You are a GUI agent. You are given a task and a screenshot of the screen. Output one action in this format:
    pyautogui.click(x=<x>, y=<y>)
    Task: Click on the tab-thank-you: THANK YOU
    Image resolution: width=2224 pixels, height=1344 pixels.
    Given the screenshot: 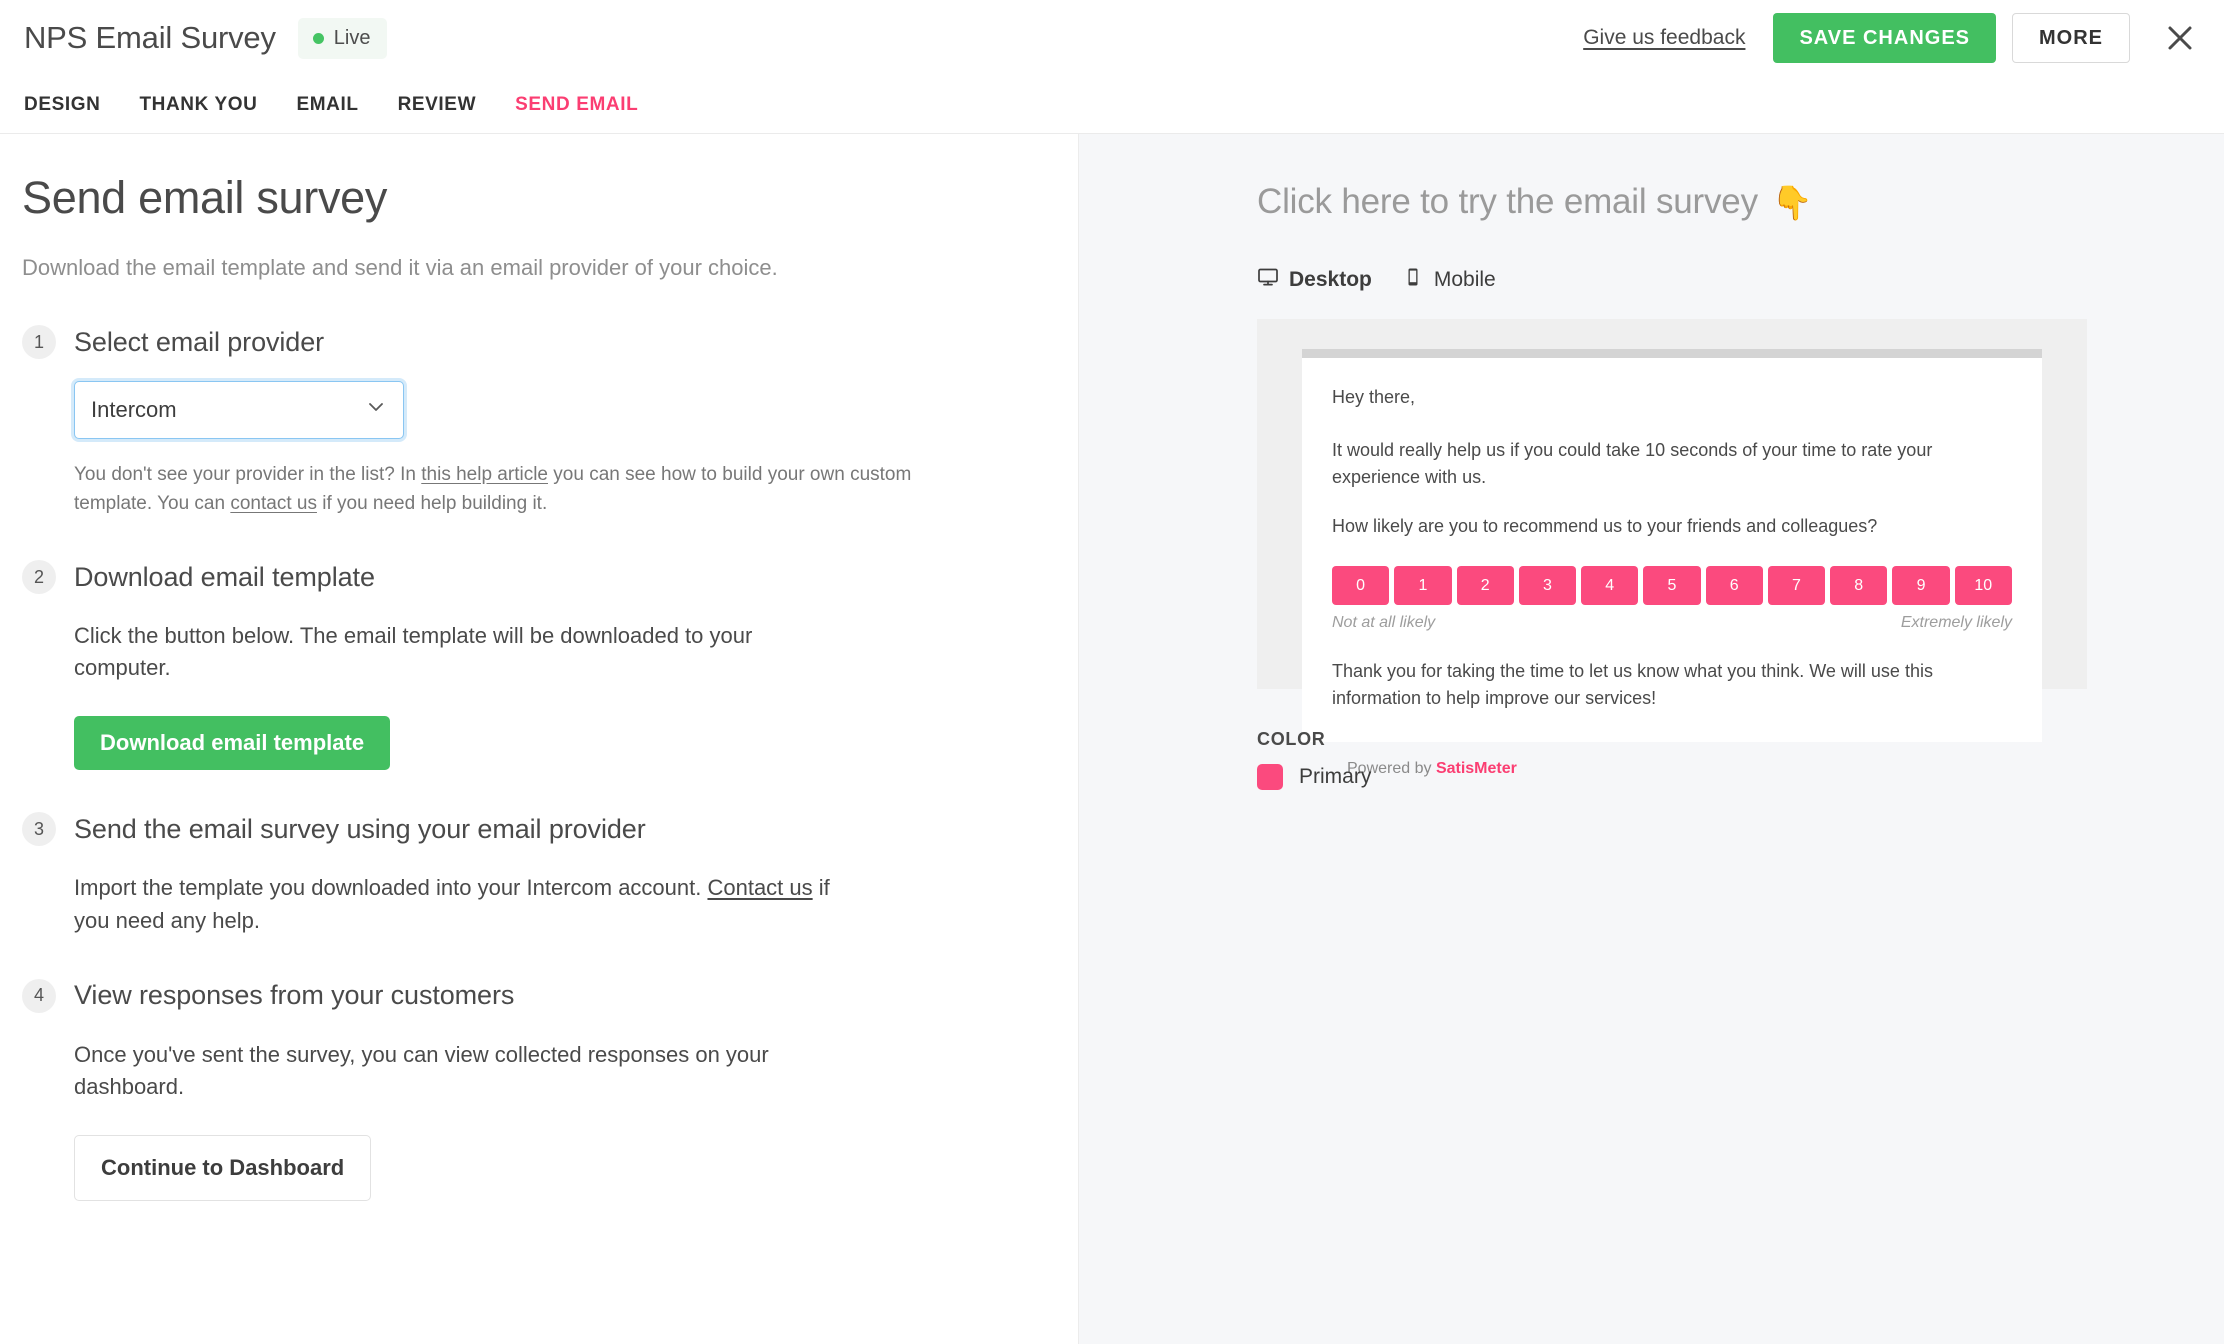 What is the action you would take?
    pyautogui.click(x=208, y=105)
    